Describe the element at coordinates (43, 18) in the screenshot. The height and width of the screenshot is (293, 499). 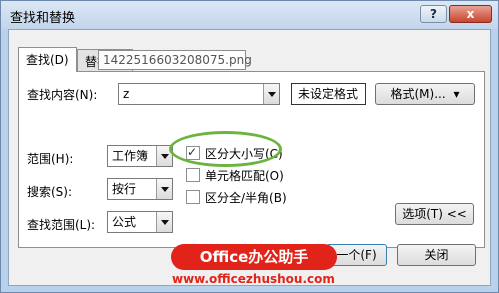
I see `dialog-title: 查找和替换` at that location.